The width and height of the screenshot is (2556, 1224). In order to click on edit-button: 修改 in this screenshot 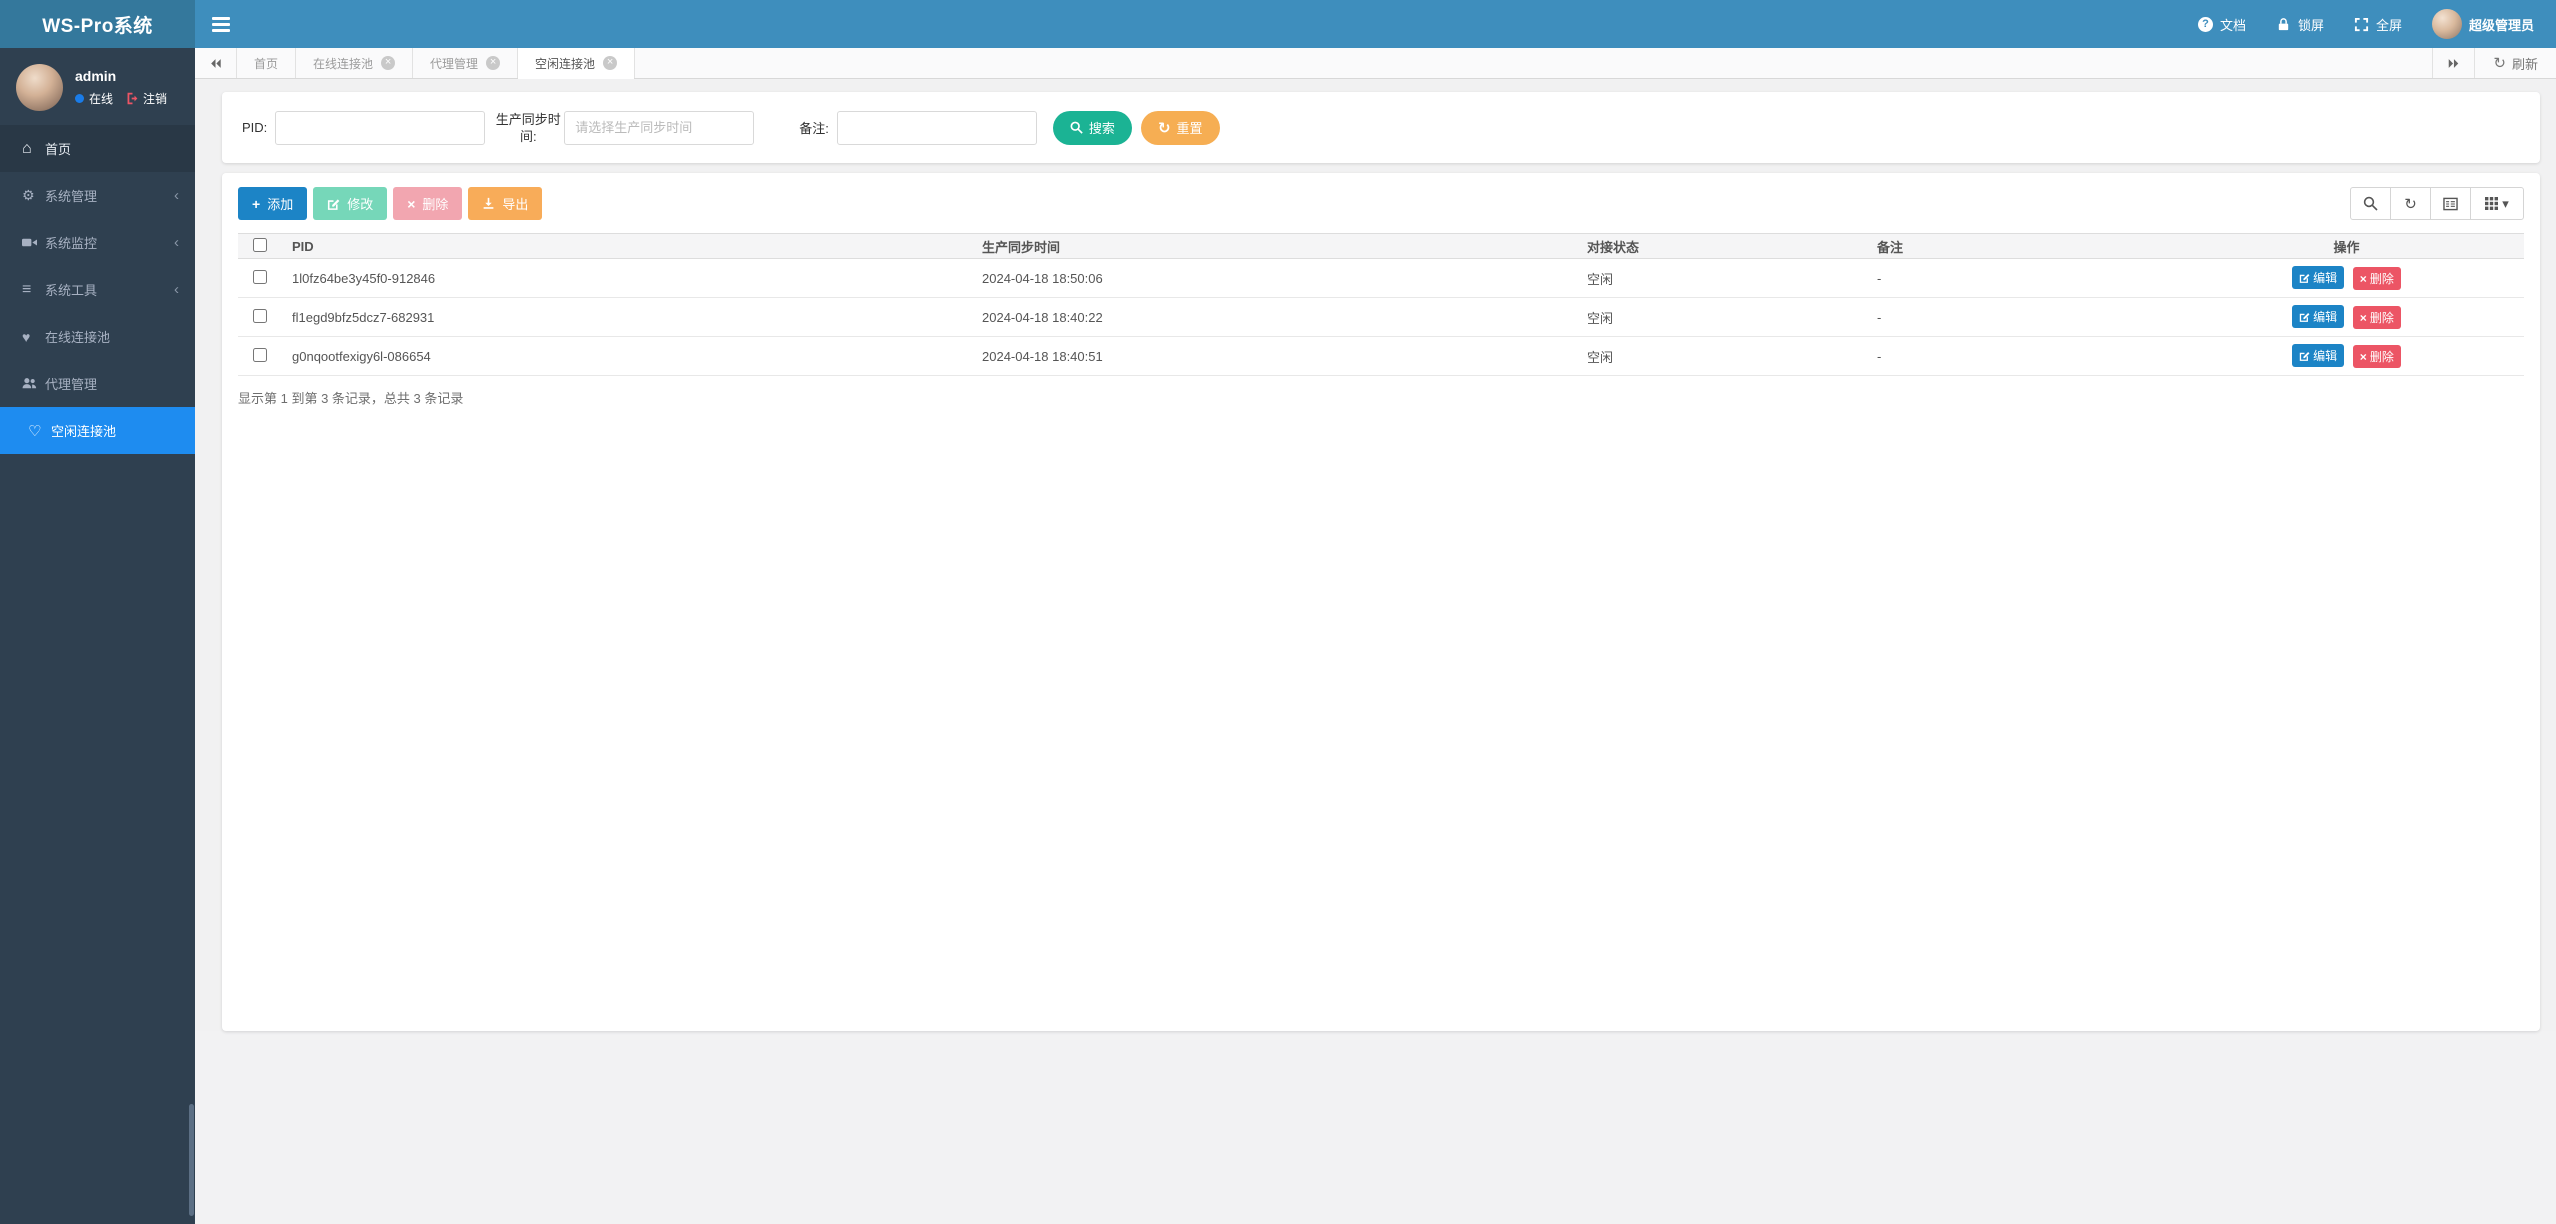, I will do `click(350, 203)`.